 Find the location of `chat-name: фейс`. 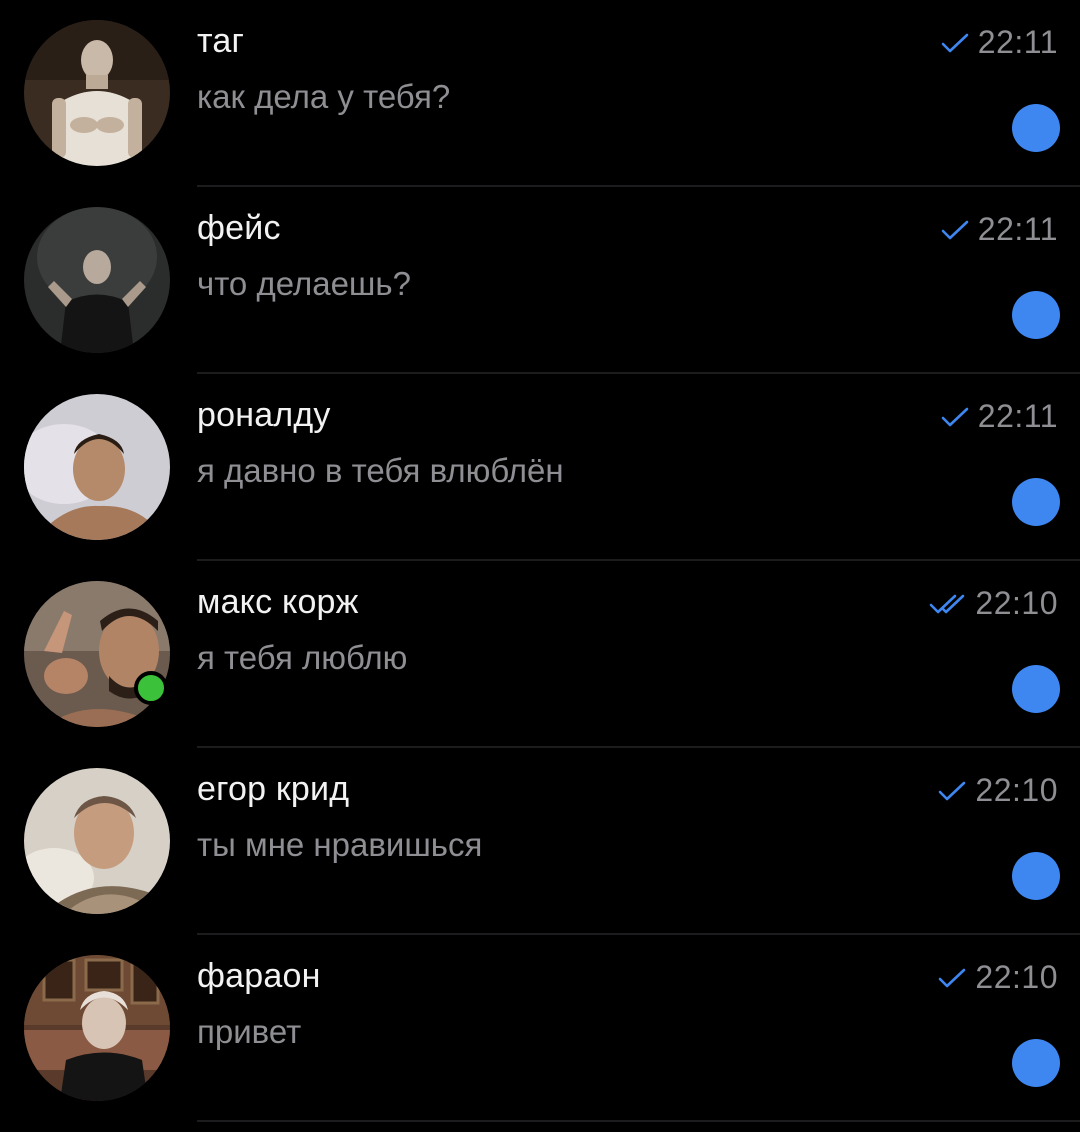

chat-name: фейс is located at coordinates (239, 228).